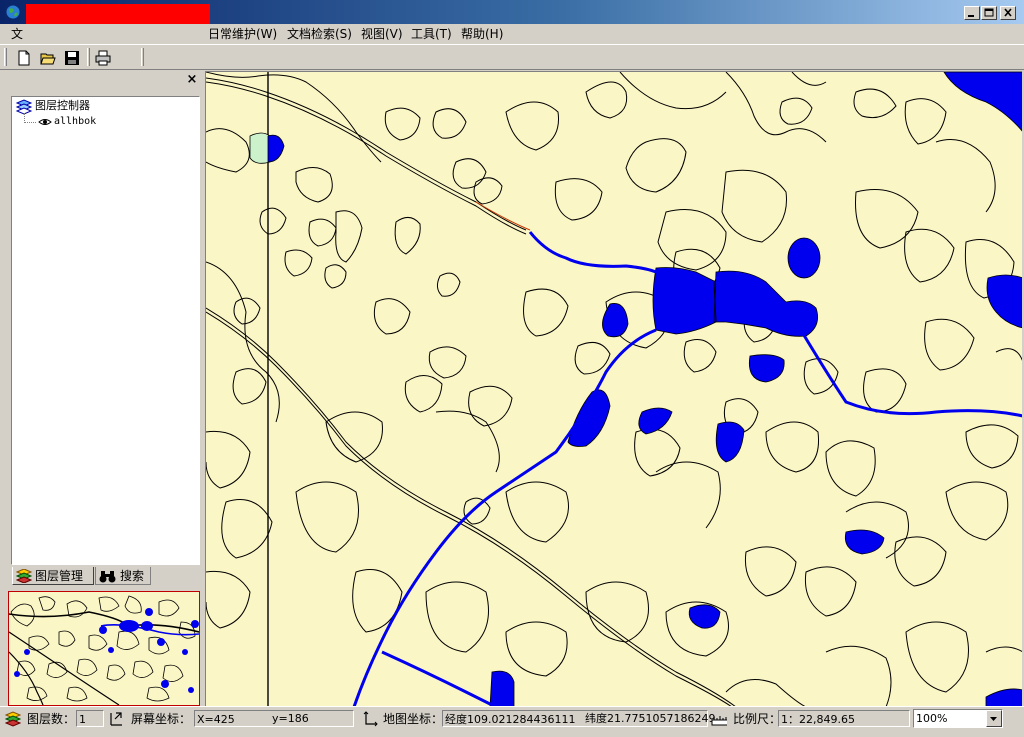 Image resolution: width=1024 pixels, height=737 pixels. What do you see at coordinates (105, 330) in the screenshot?
I see `layer-tree: 图层控制器 allhbok` at bounding box center [105, 330].